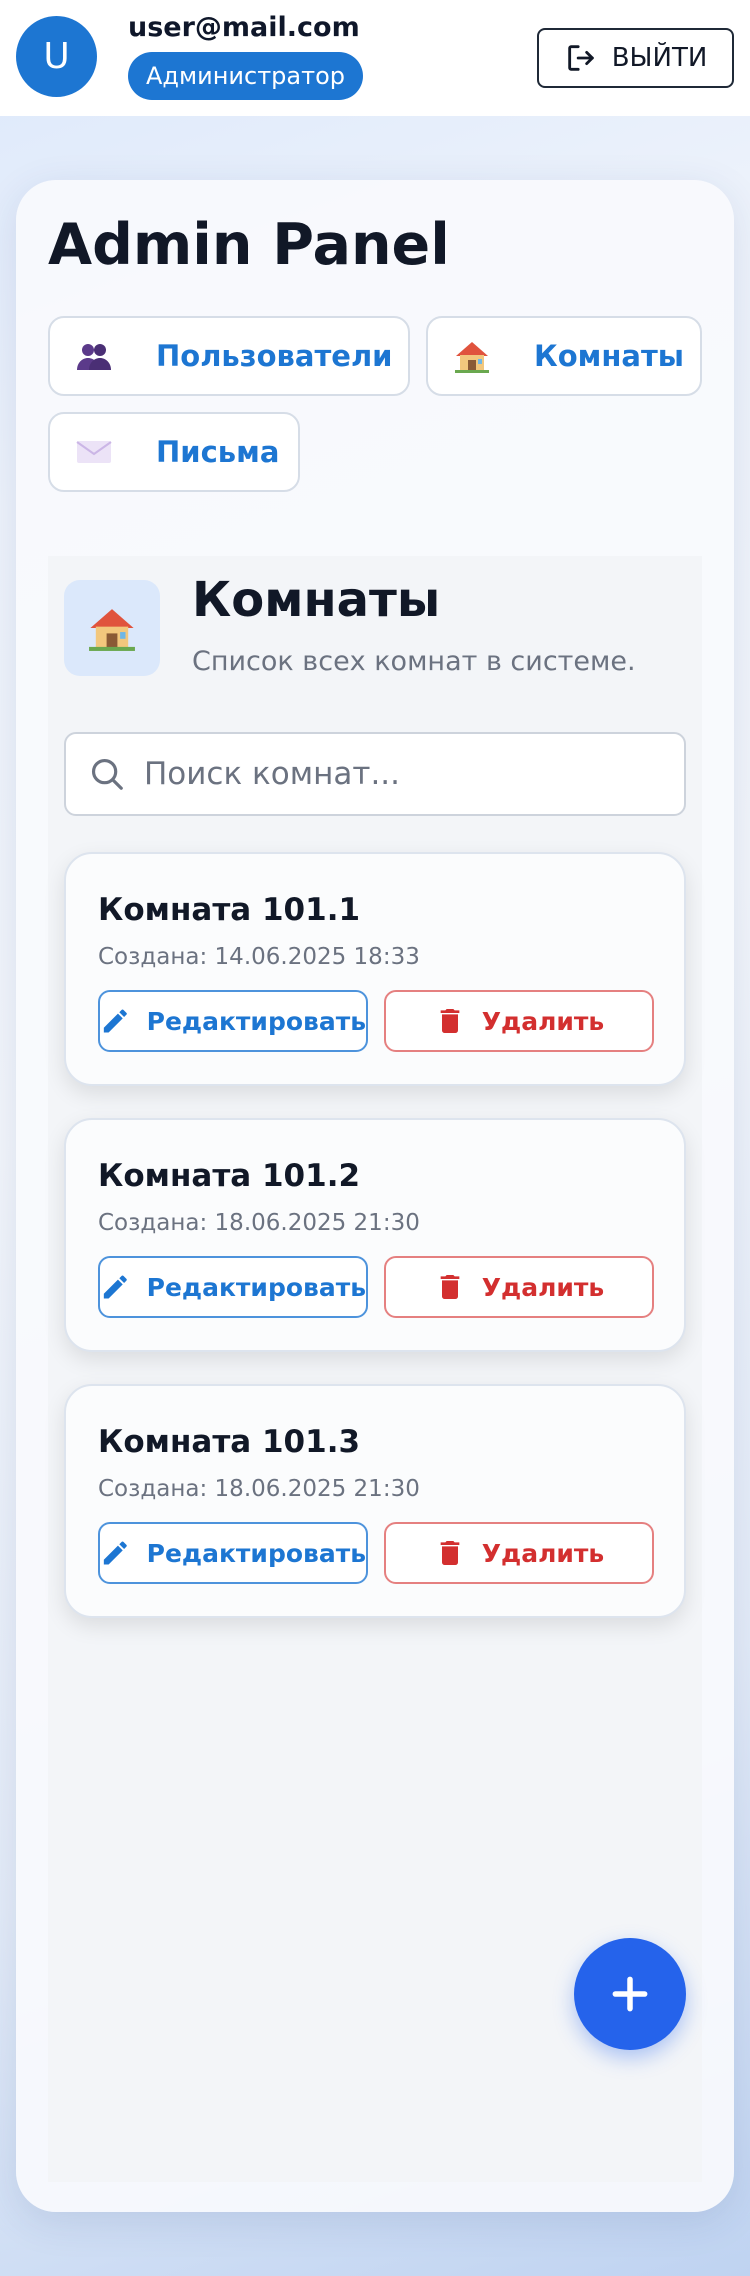  I want to click on role-badge: Администратор, so click(246, 76).